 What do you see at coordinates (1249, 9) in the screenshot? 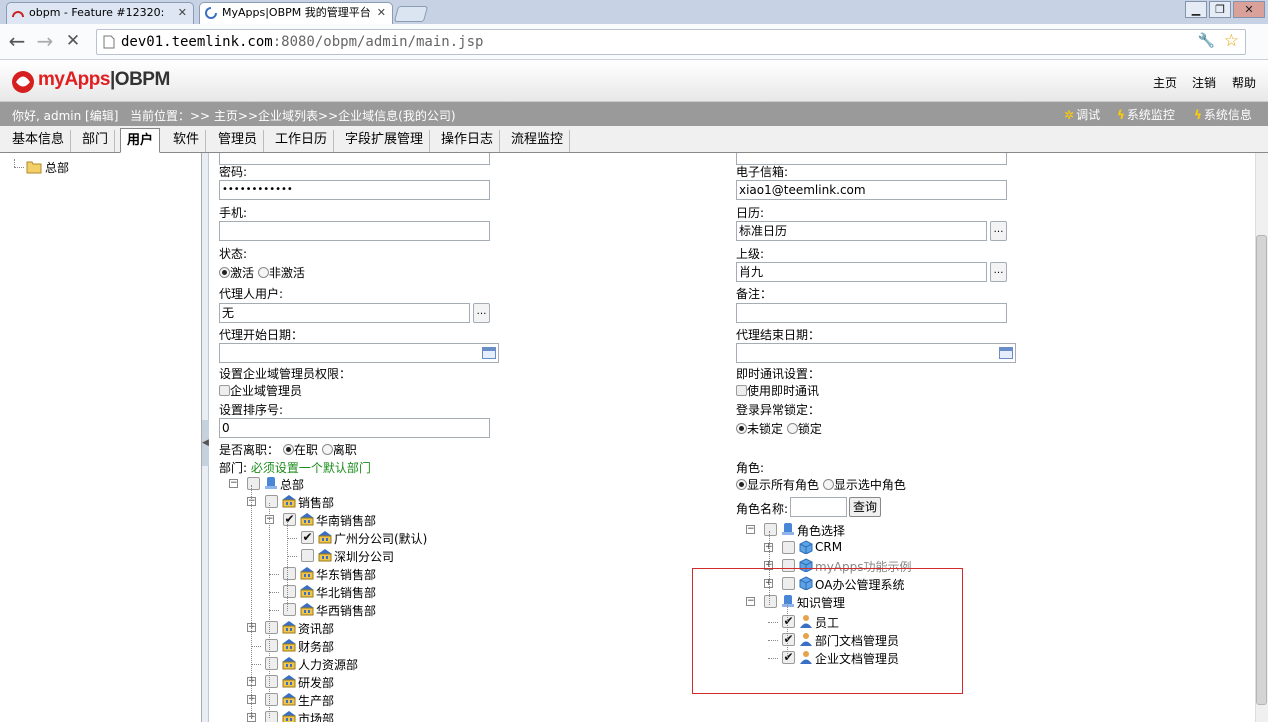
I see `window-close-button: ✕` at bounding box center [1249, 9].